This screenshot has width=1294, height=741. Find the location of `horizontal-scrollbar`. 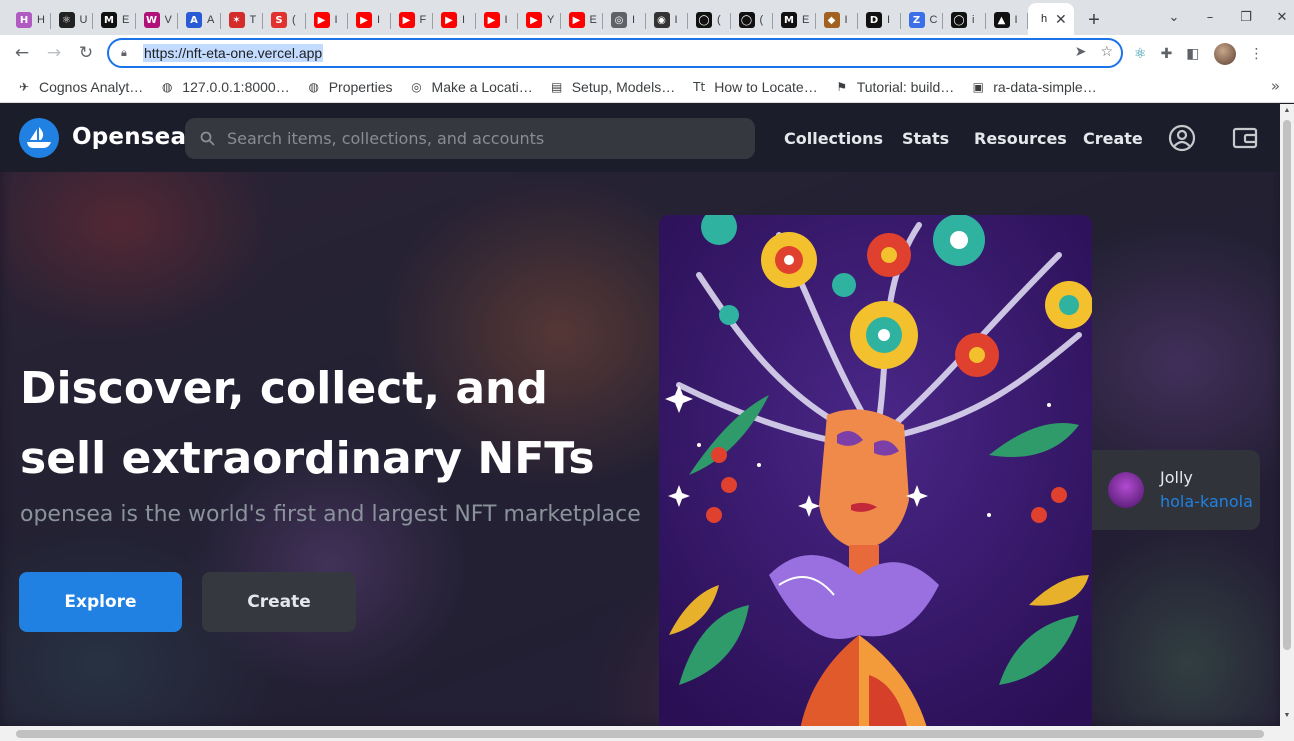

horizontal-scrollbar is located at coordinates (647, 733).